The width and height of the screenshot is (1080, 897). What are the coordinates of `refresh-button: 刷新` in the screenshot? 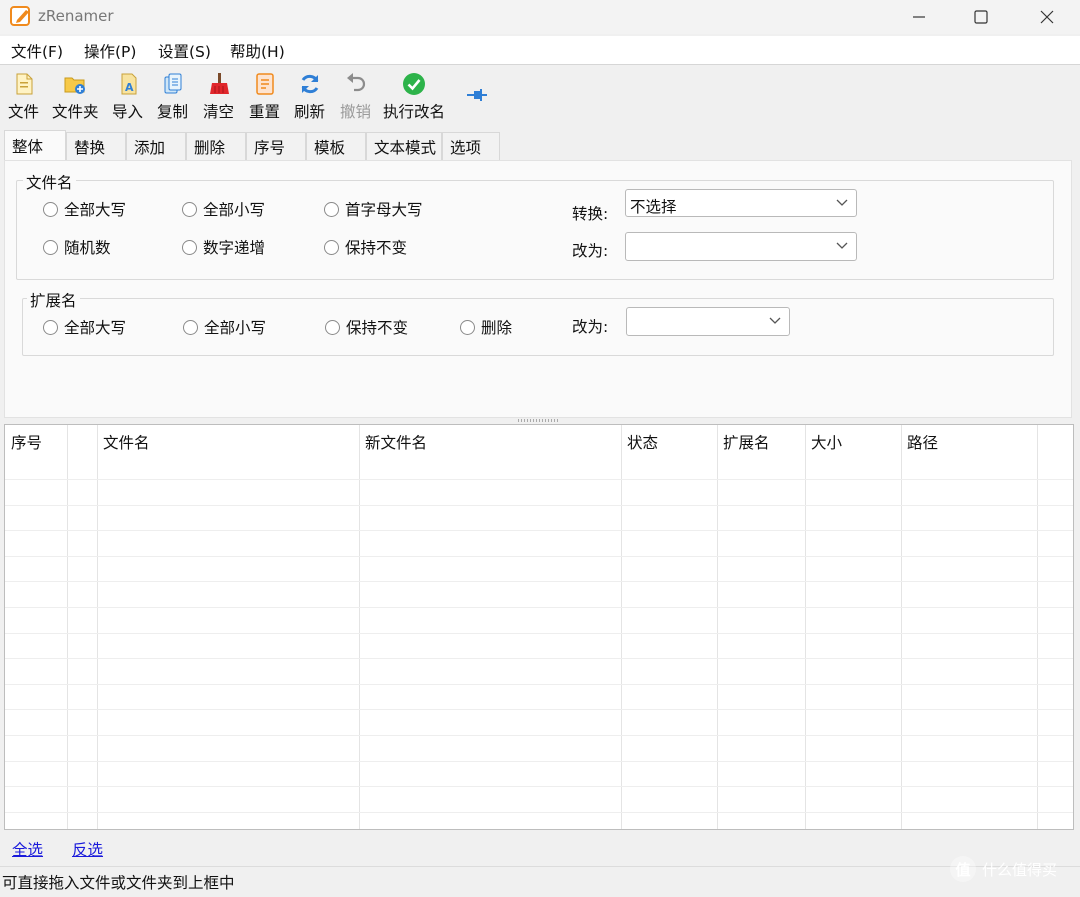 It's located at (309, 97).